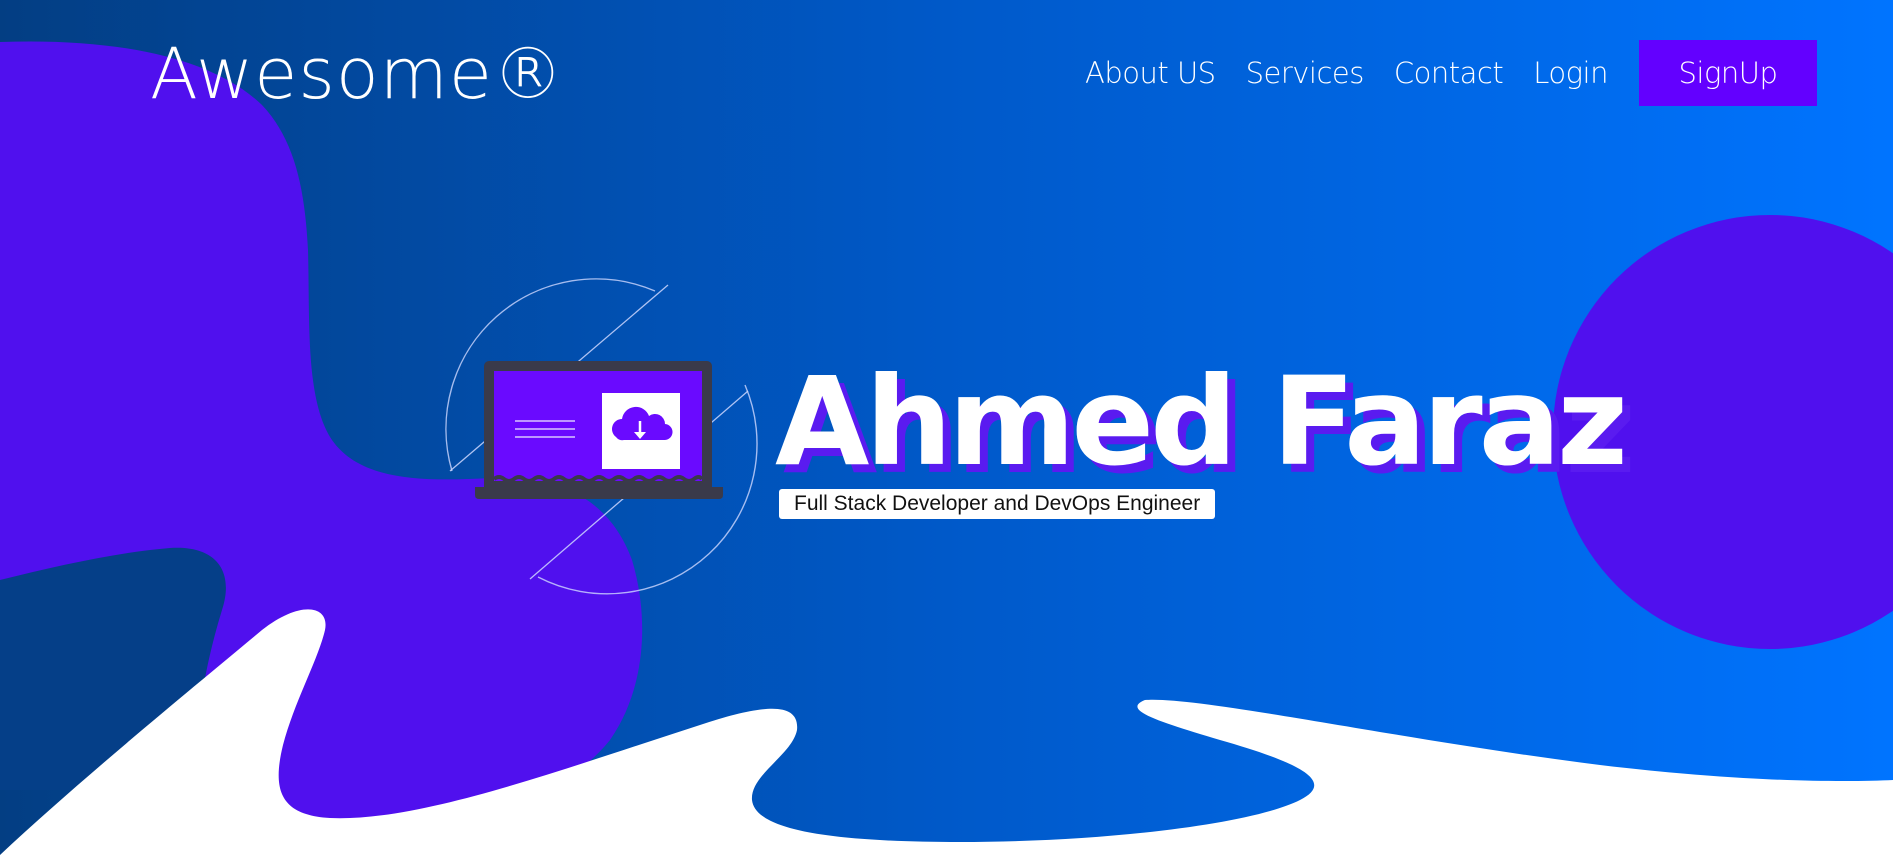 The width and height of the screenshot is (1893, 864). Describe the element at coordinates (1727, 73) in the screenshot. I see `signup-button: SignUp` at that location.